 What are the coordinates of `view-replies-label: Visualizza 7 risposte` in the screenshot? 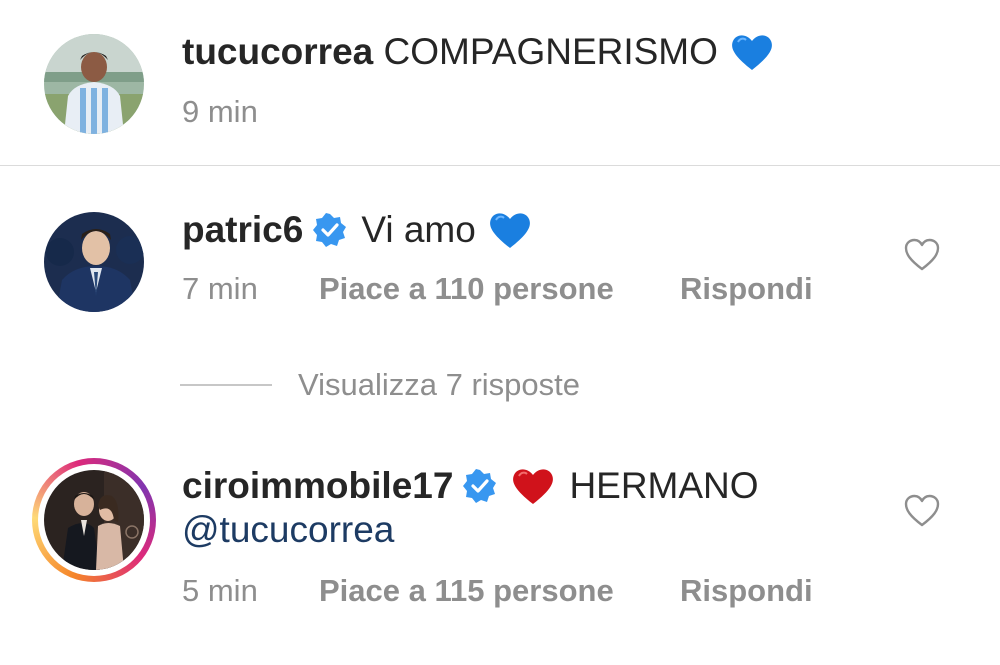 It's located at (439, 384).